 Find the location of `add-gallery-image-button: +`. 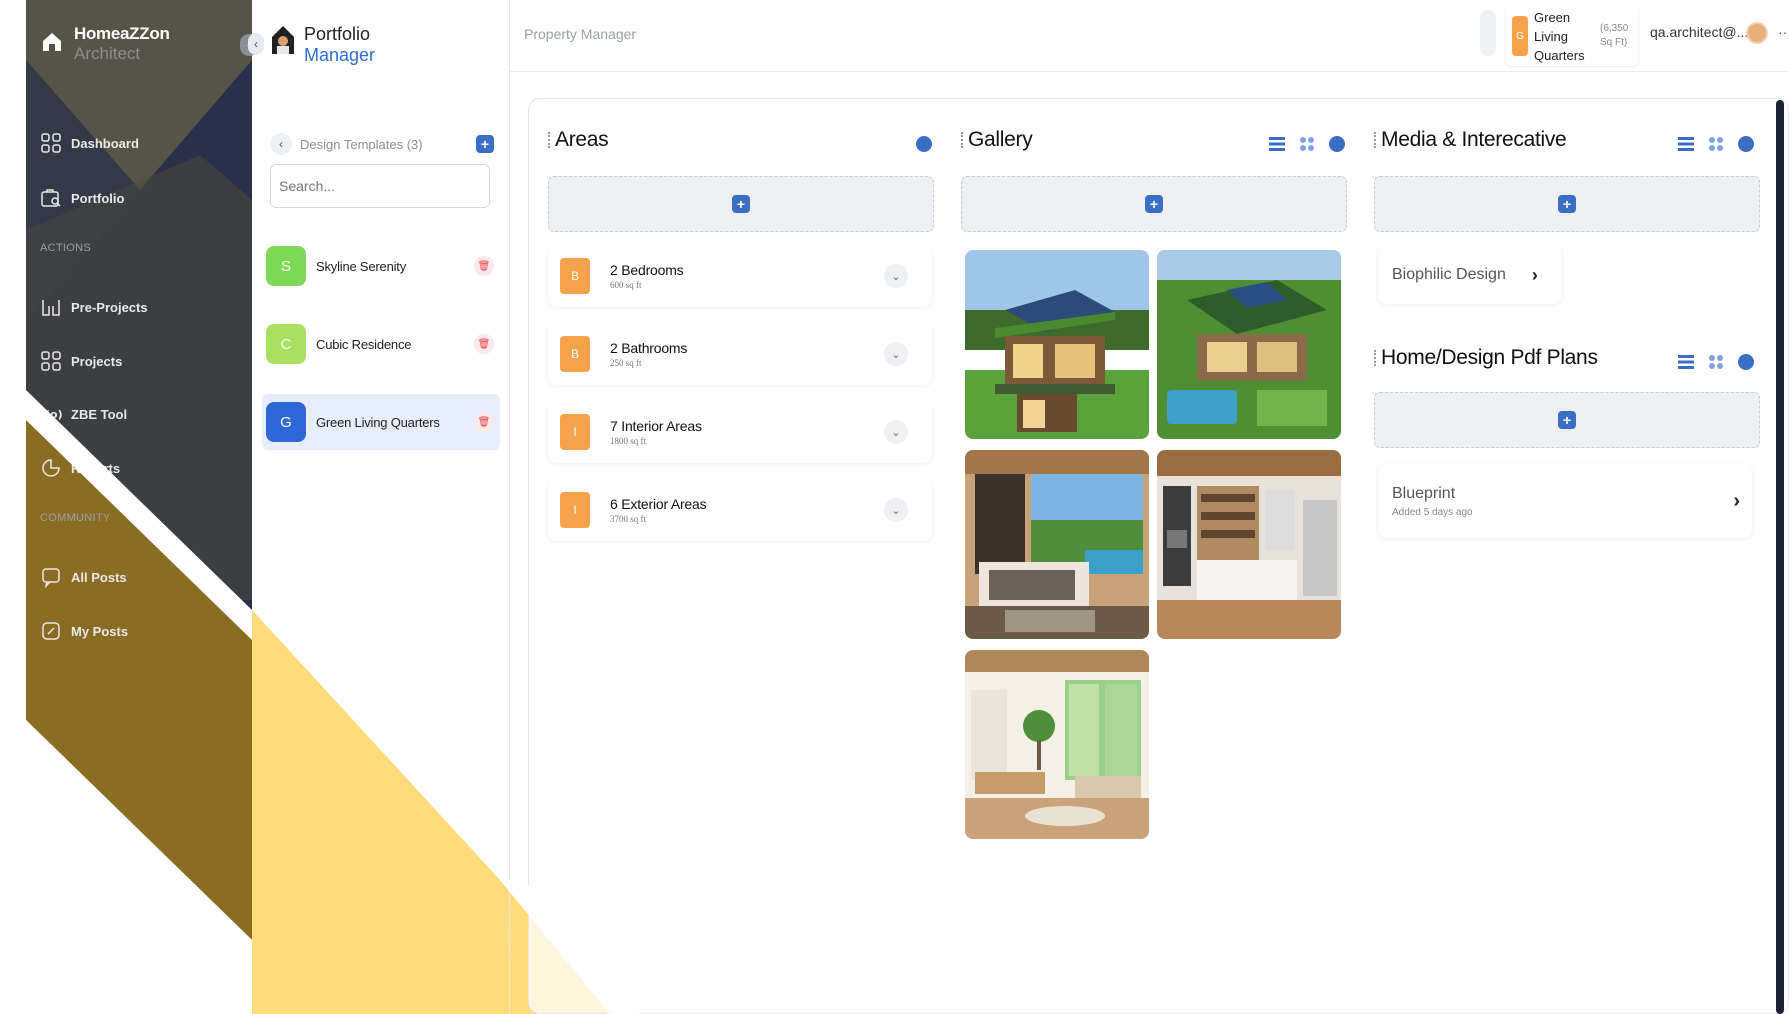

add-gallery-image-button: + is located at coordinates (1154, 204).